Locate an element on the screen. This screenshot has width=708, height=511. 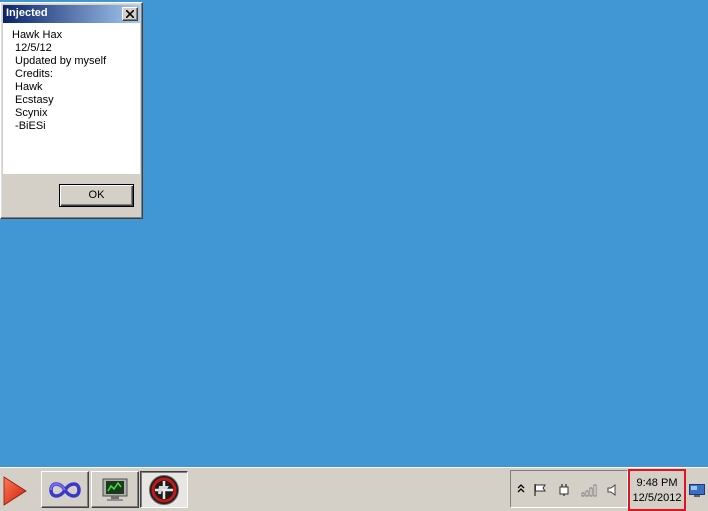
dialog-title: Injected is located at coordinates (27, 13).